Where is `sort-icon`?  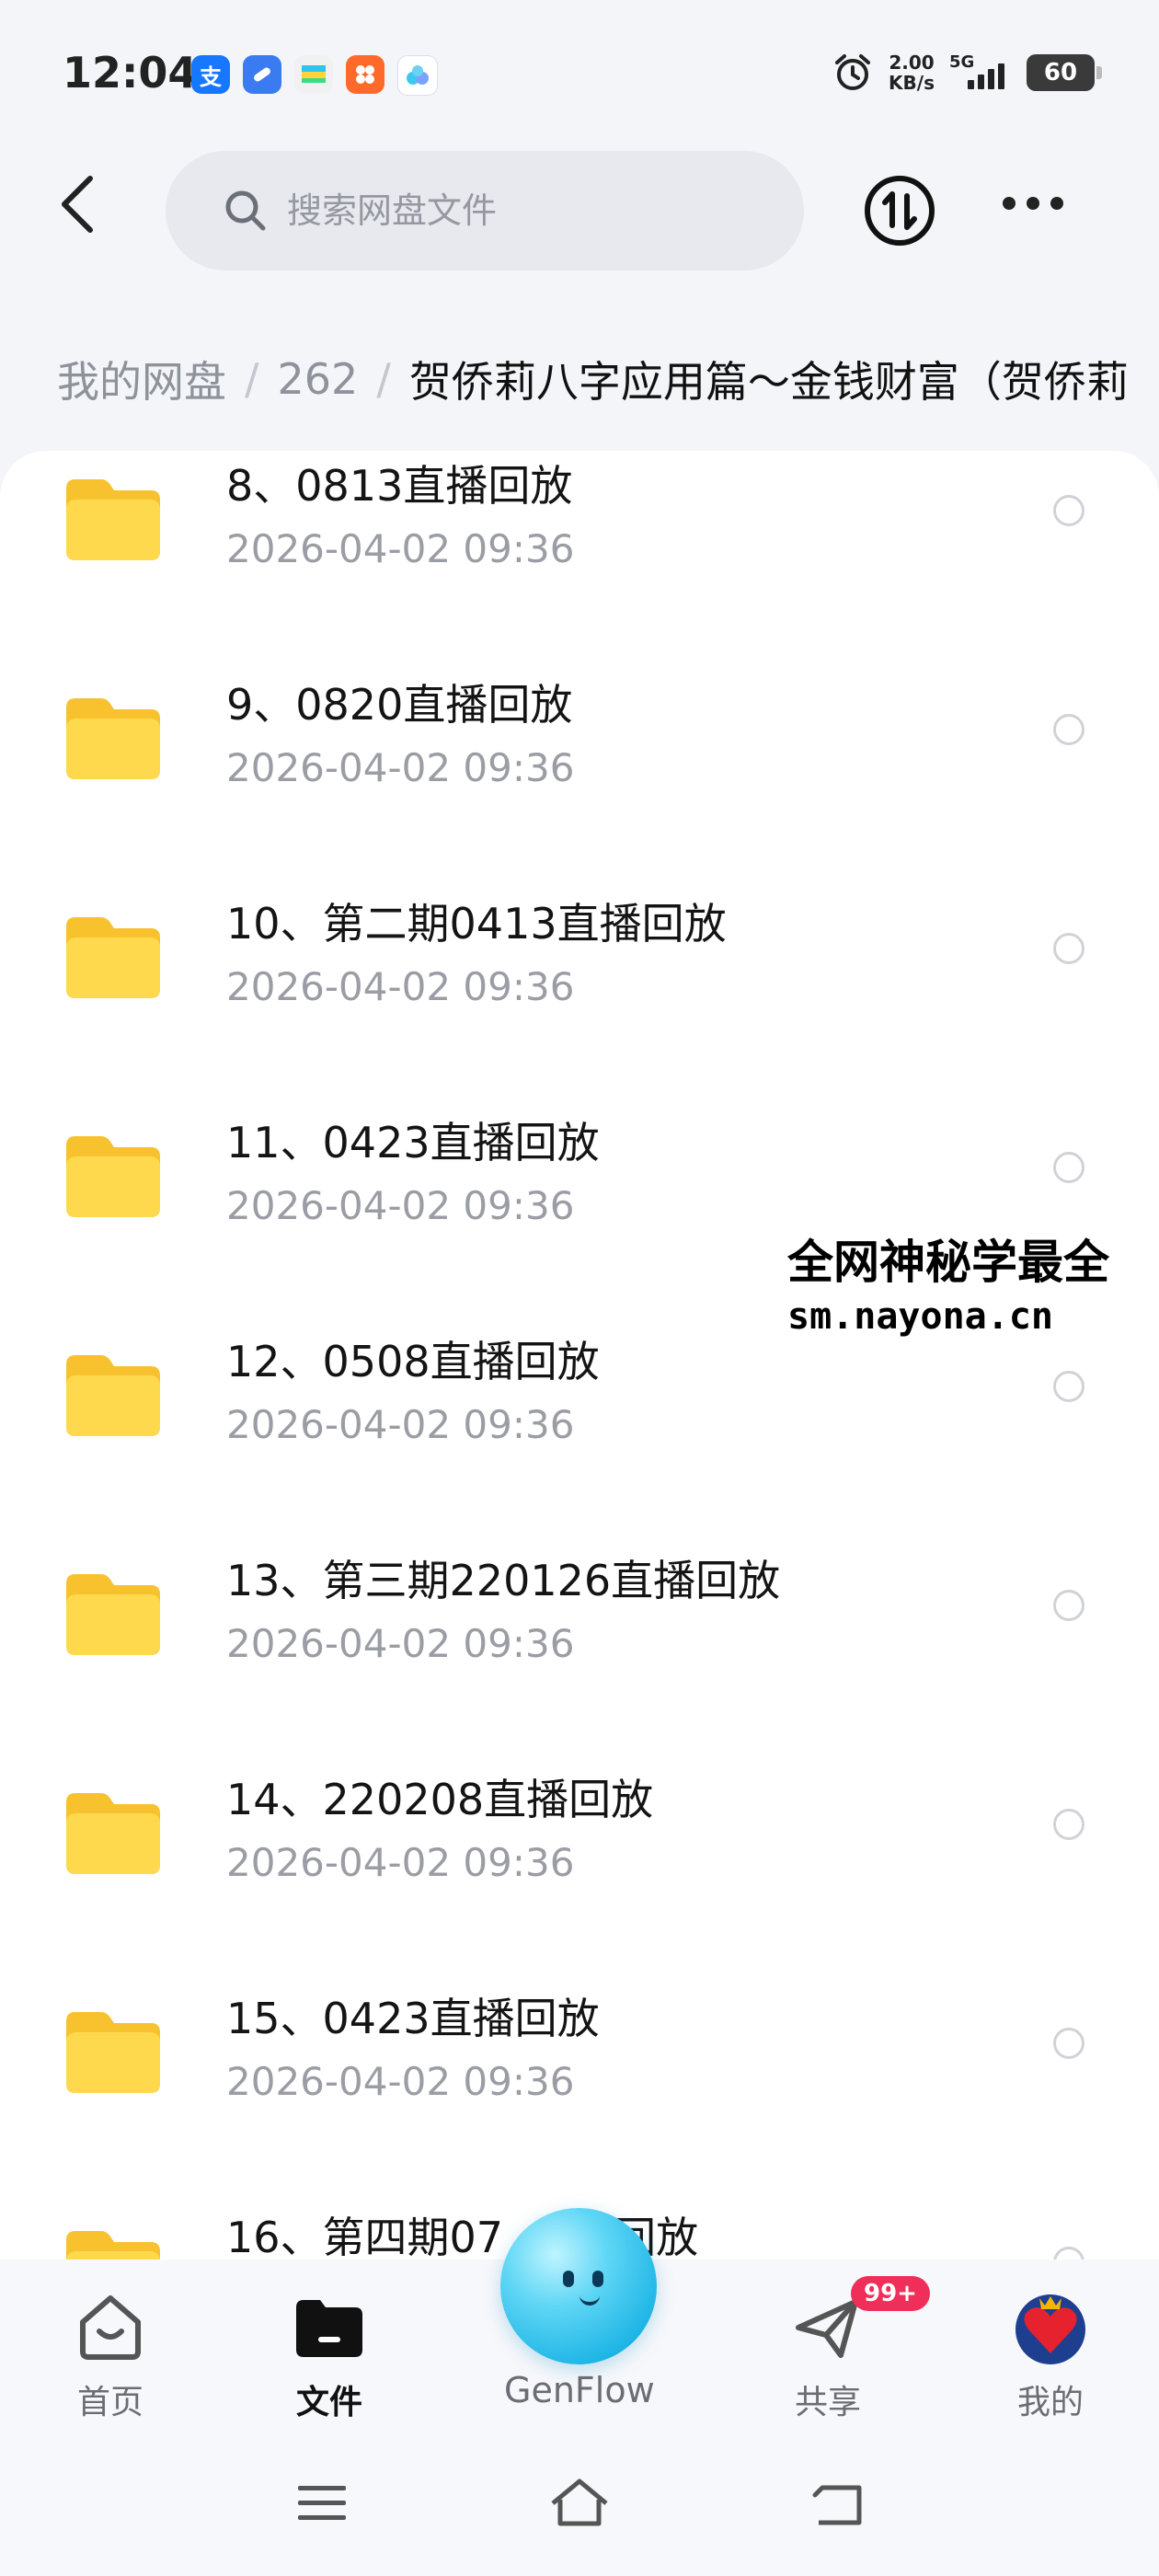
sort-icon is located at coordinates (900, 211).